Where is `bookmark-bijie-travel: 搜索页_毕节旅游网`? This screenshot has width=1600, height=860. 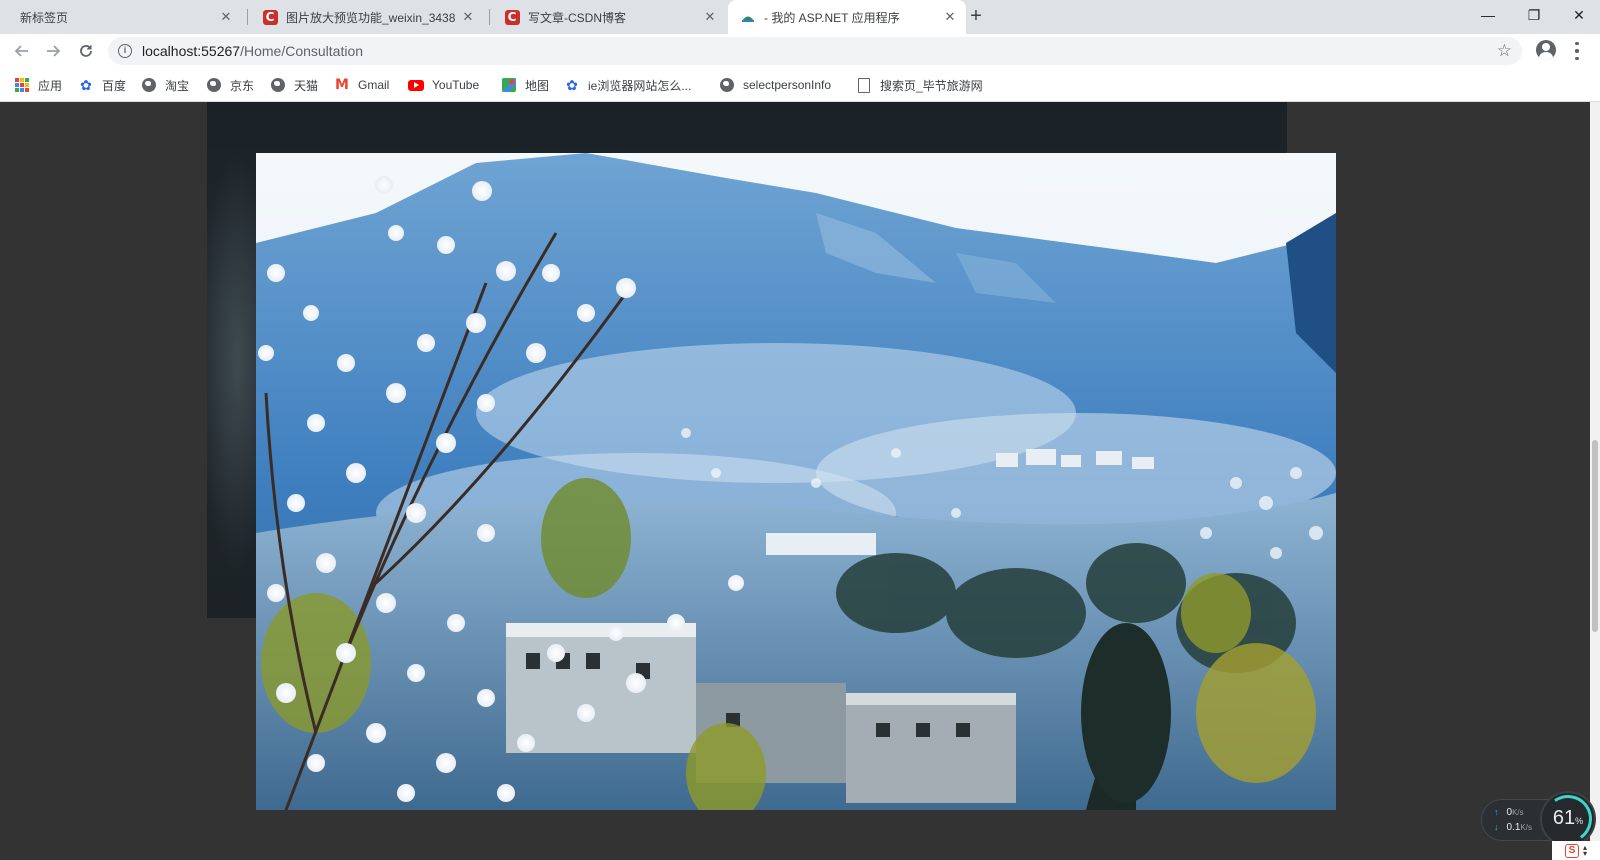
bookmark-bijie-travel: 搜索页_毕节旅游网 is located at coordinates (919, 85).